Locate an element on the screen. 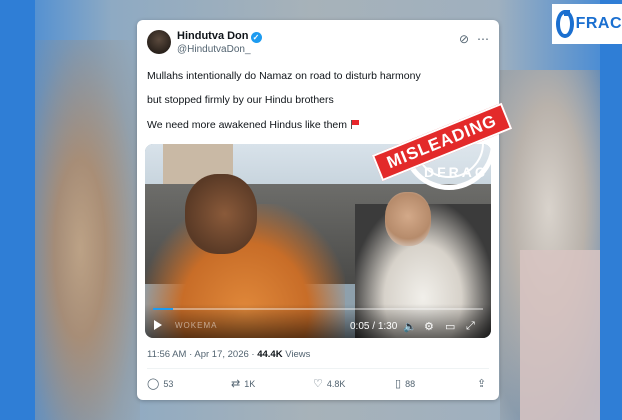 This screenshot has height=420, width=622. verified-badge-icon: ✓ is located at coordinates (256, 37).